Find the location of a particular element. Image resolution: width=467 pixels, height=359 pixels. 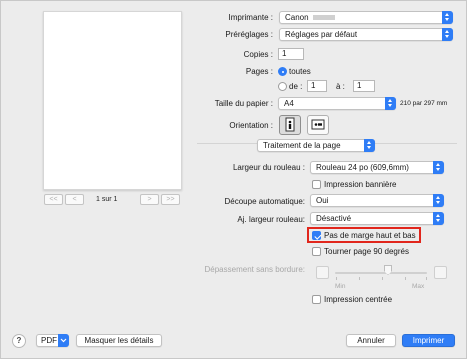

rotate-label: Tourner page 90 degrés is located at coordinates (366, 251).